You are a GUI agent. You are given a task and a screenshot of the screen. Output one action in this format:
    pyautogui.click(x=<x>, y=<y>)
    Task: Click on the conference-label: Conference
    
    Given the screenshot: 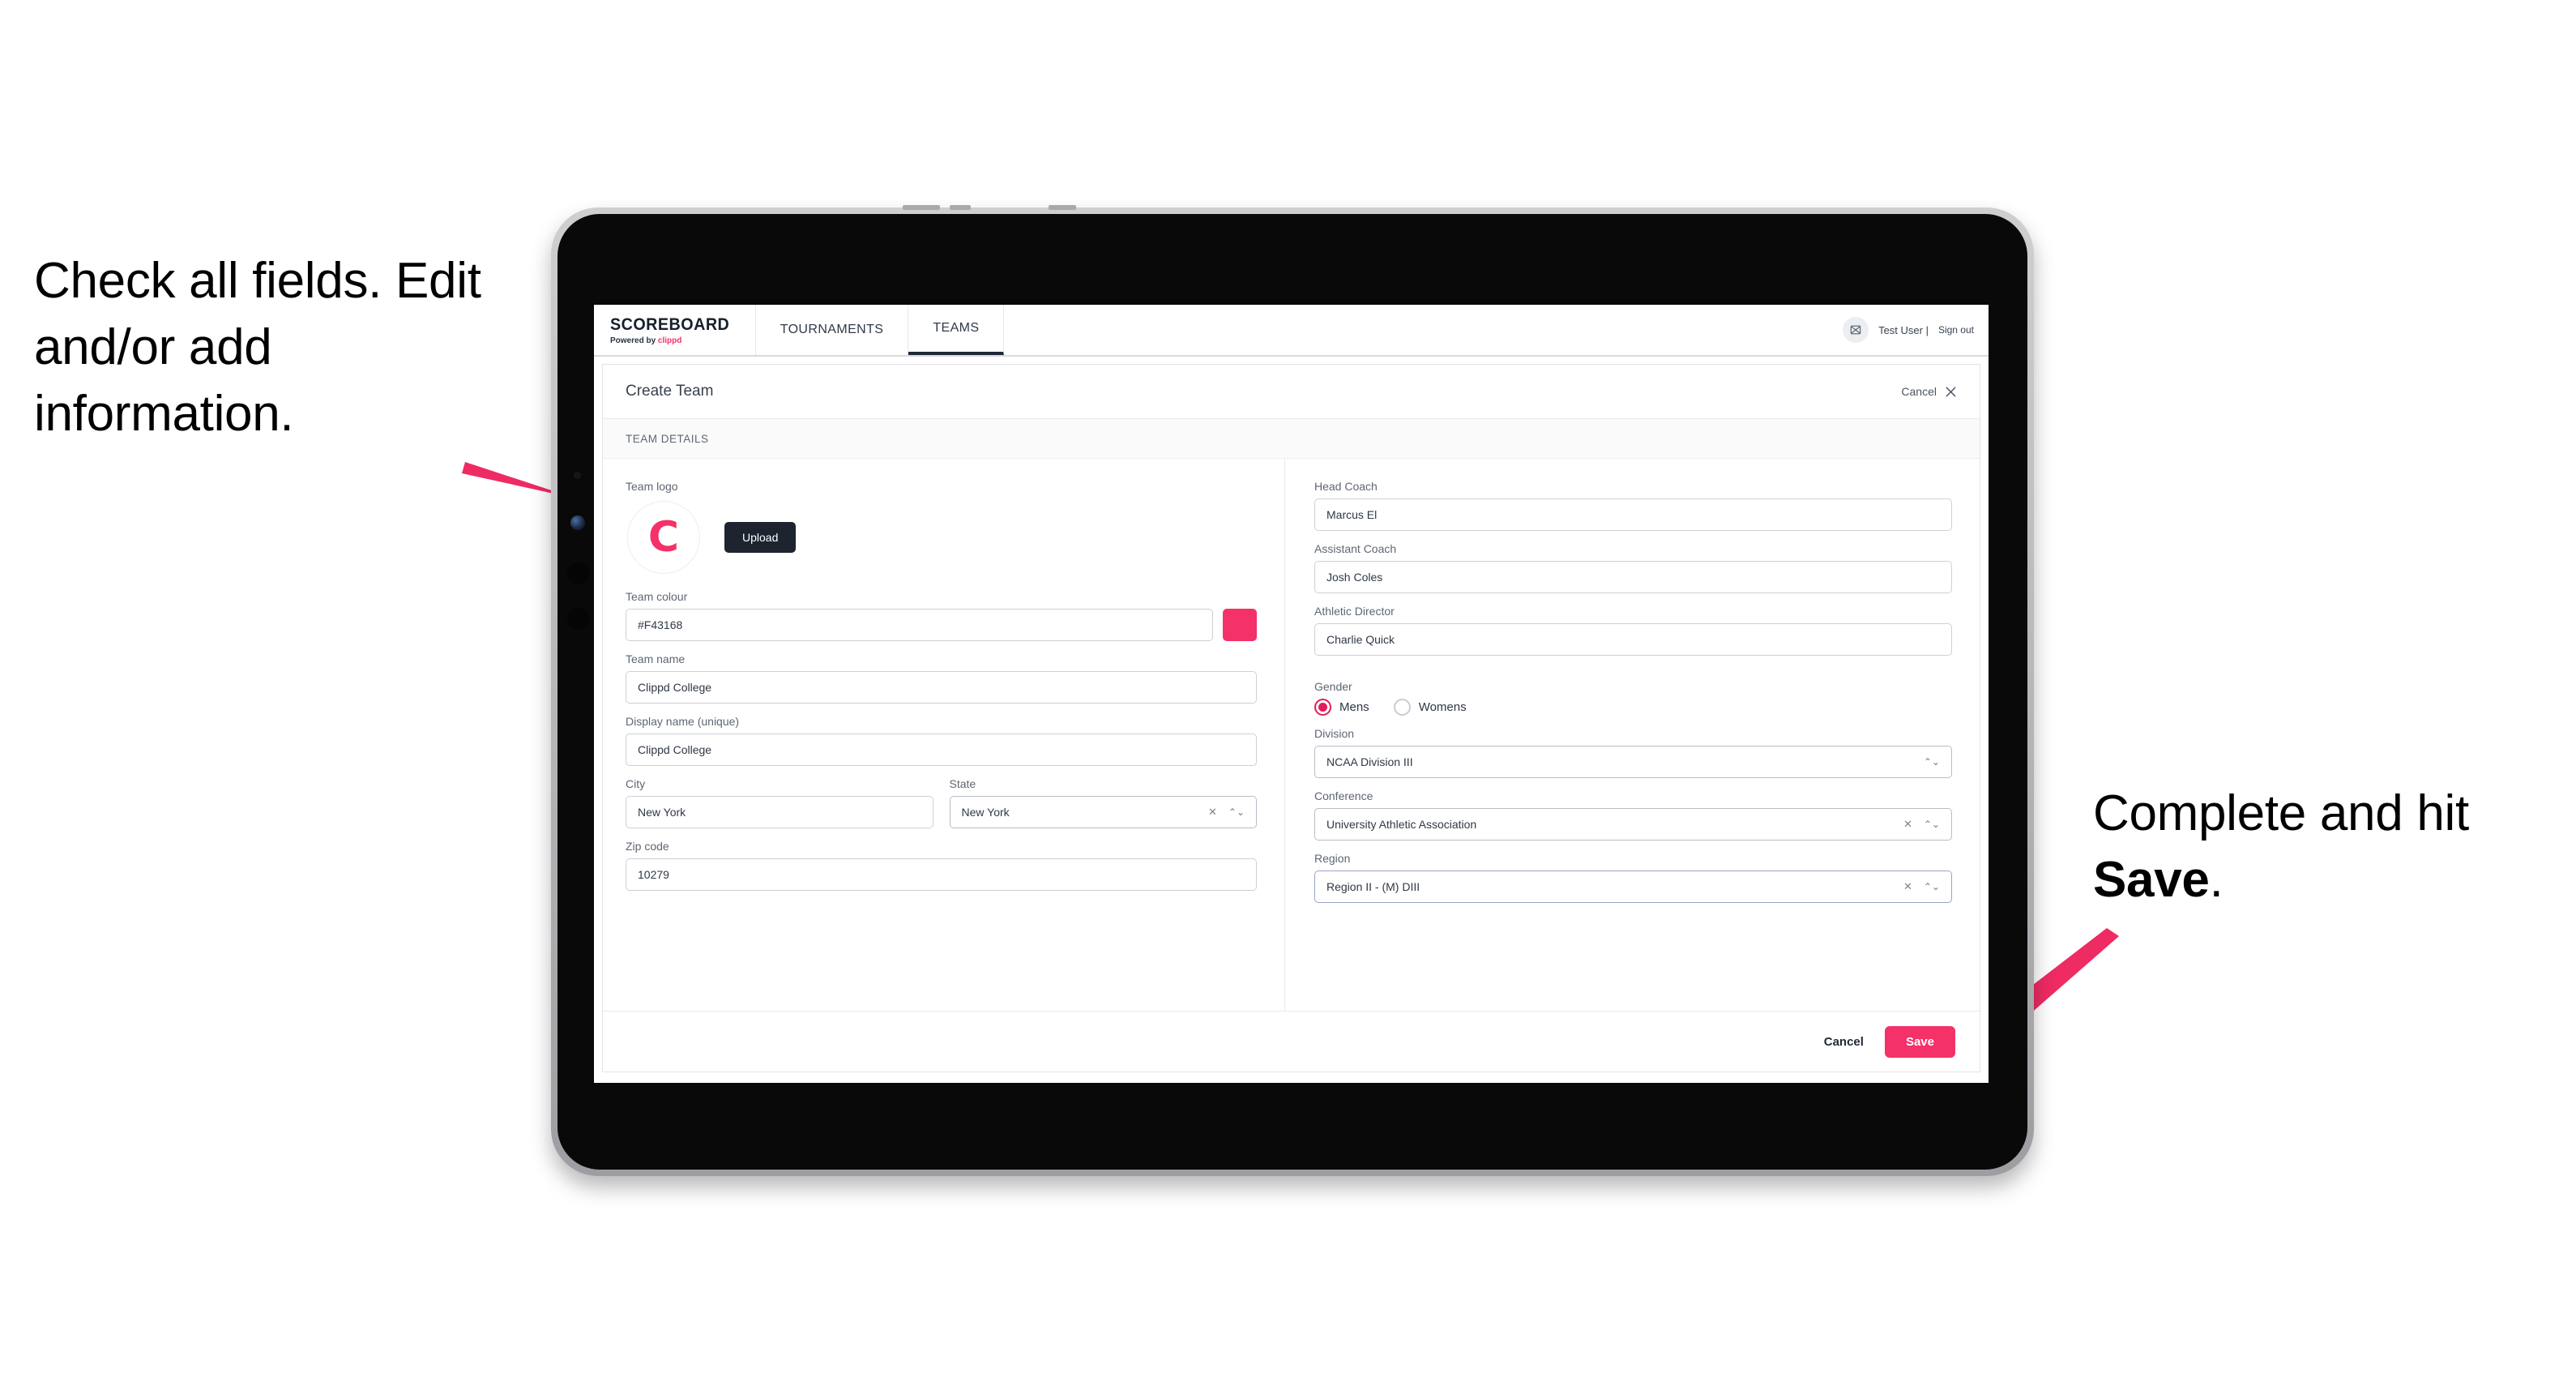 What is the action you would take?
    pyautogui.click(x=1343, y=795)
    